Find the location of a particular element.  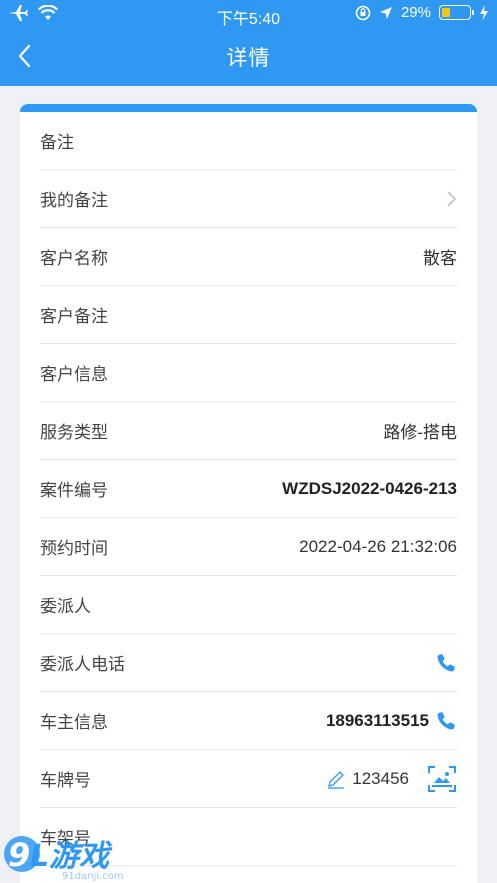

row-assigner: 委派人 is located at coordinates (248, 605).